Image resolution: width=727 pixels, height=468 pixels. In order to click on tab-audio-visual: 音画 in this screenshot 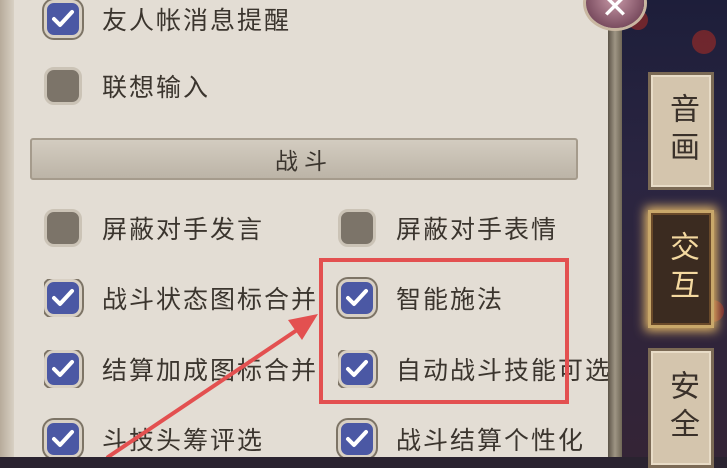, I will do `click(681, 131)`.